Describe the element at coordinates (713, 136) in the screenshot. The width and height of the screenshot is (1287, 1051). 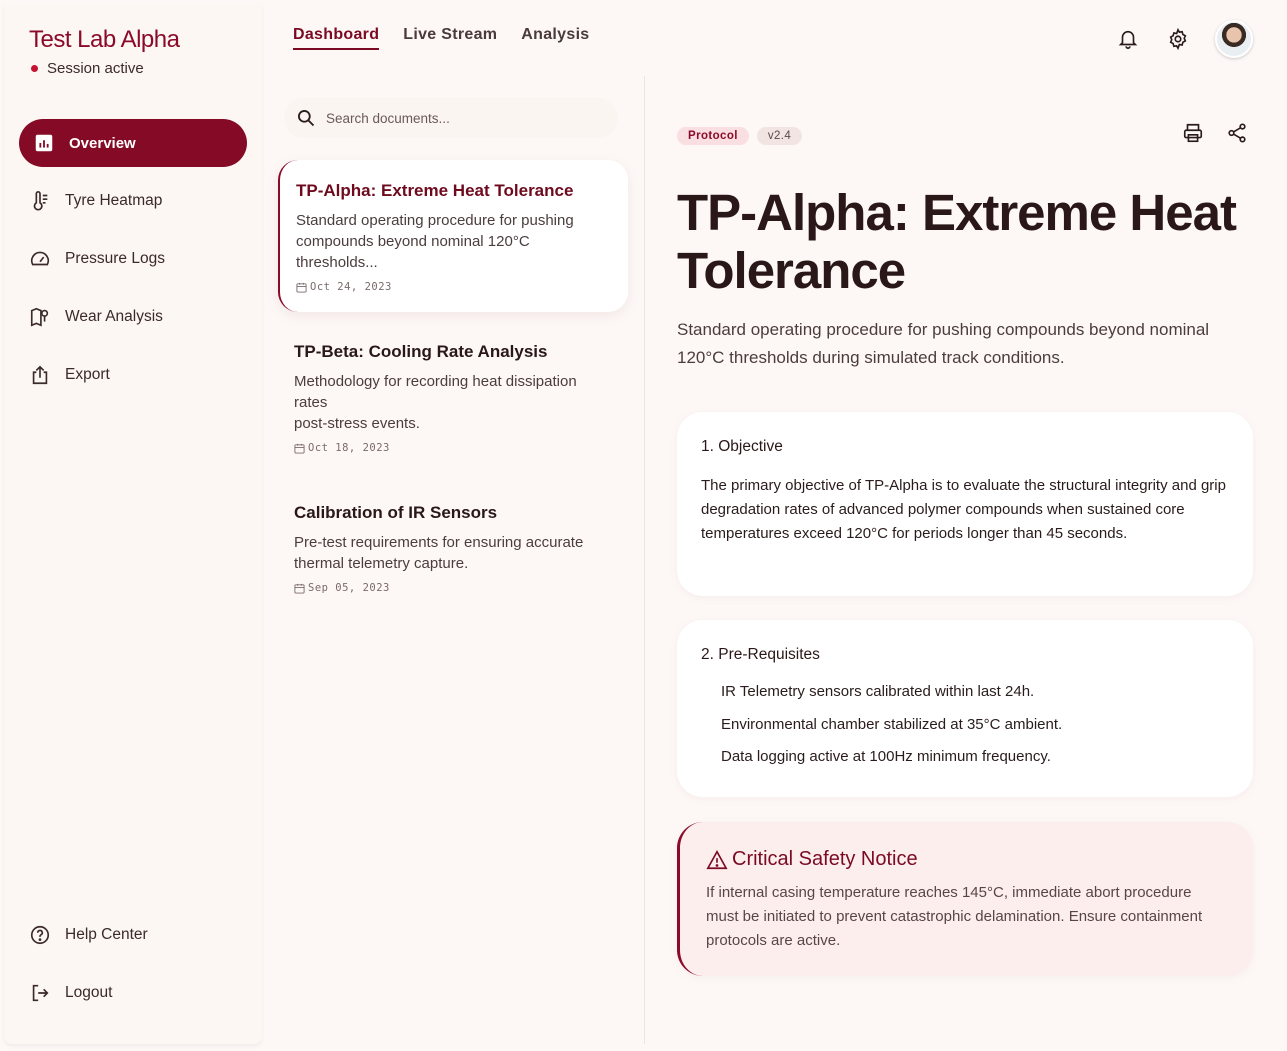
I see `tag-protocol: Protocol` at that location.